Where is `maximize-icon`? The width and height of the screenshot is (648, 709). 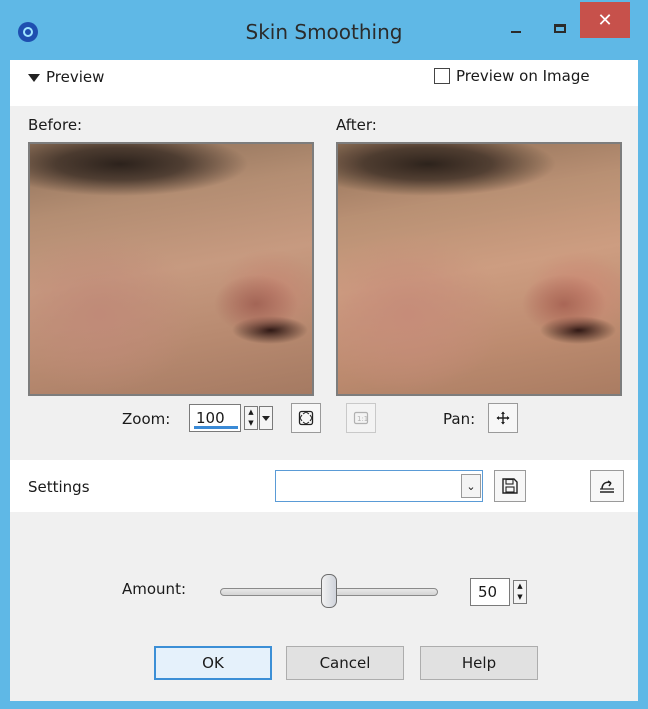 maximize-icon is located at coordinates (560, 28).